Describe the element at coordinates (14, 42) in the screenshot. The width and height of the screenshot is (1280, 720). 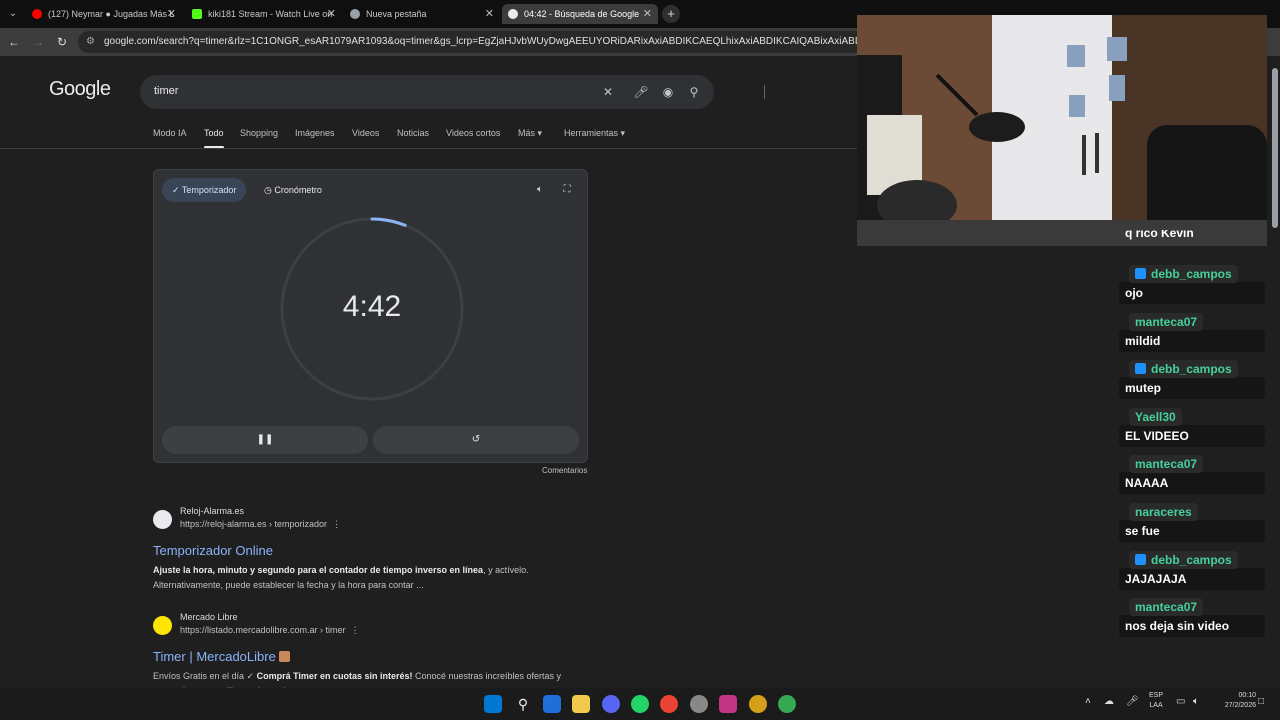
I see `back-icon: ←` at that location.